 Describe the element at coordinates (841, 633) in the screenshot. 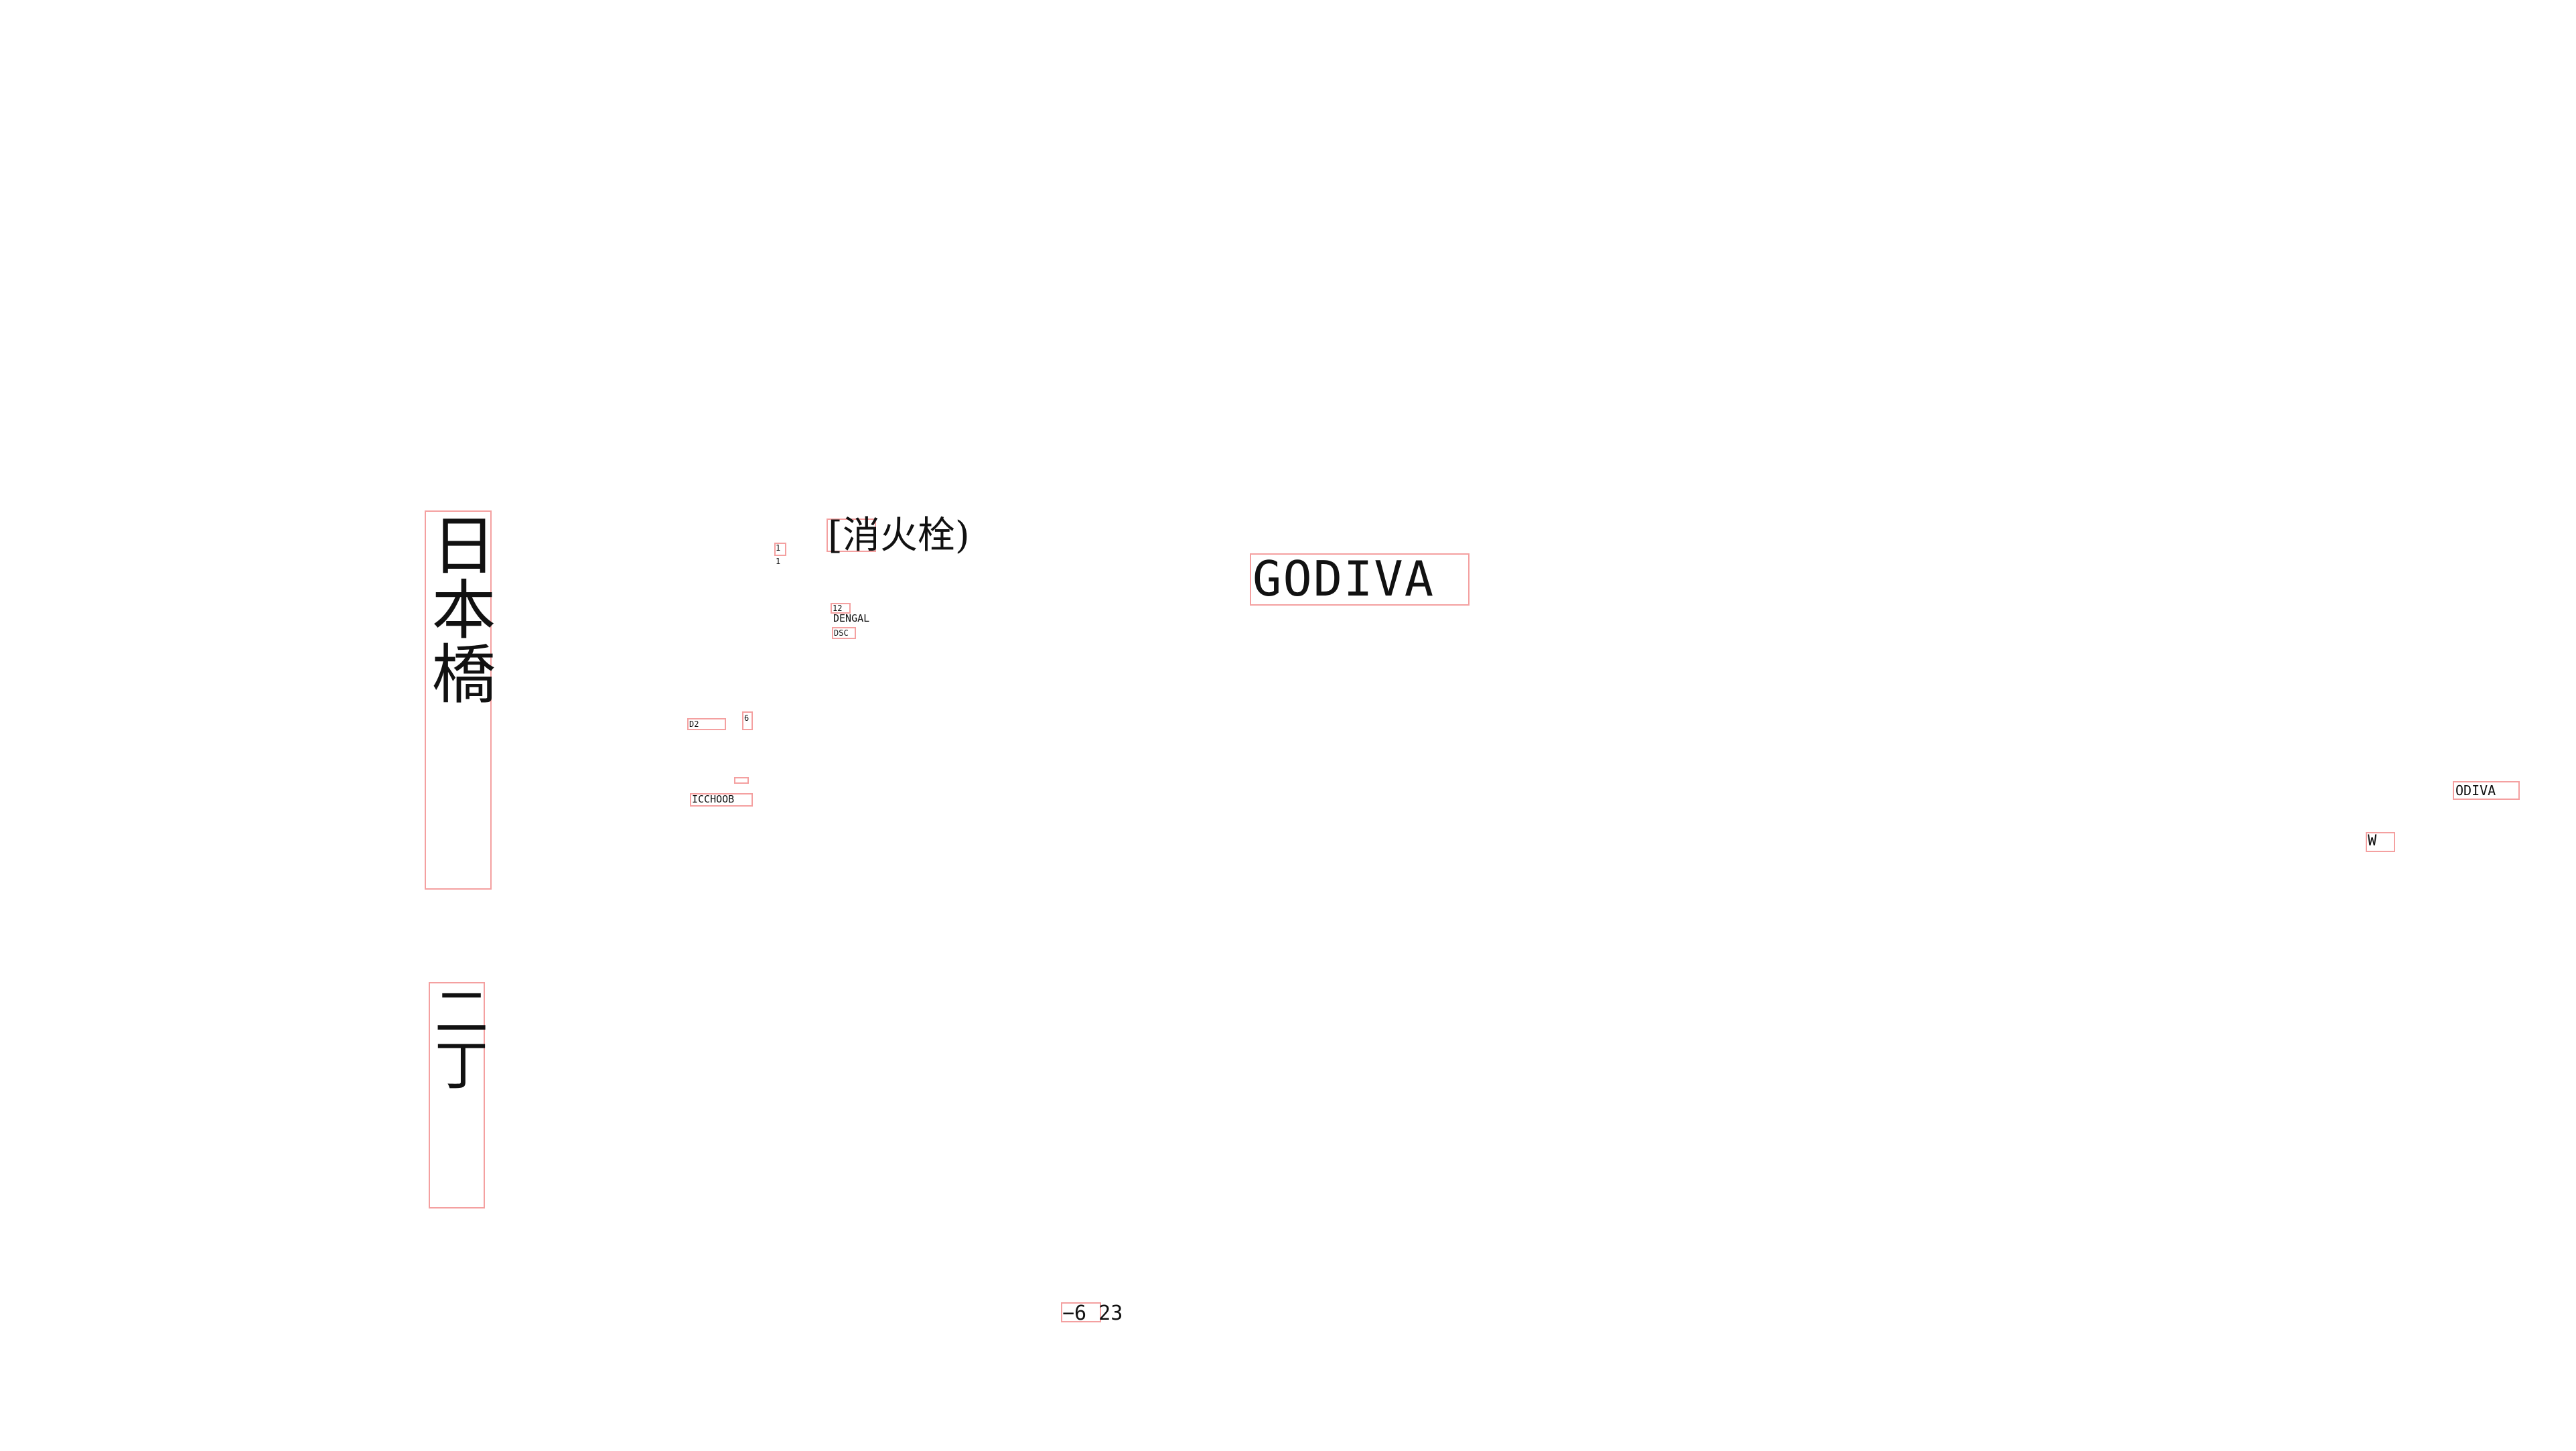

I see `sign-dsc: DSC` at that location.